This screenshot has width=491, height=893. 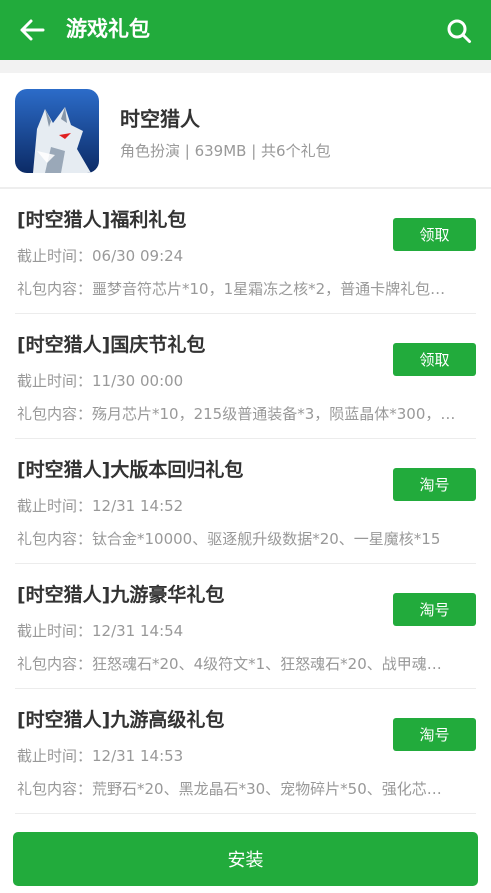 I want to click on header-gap, so click(x=245, y=66).